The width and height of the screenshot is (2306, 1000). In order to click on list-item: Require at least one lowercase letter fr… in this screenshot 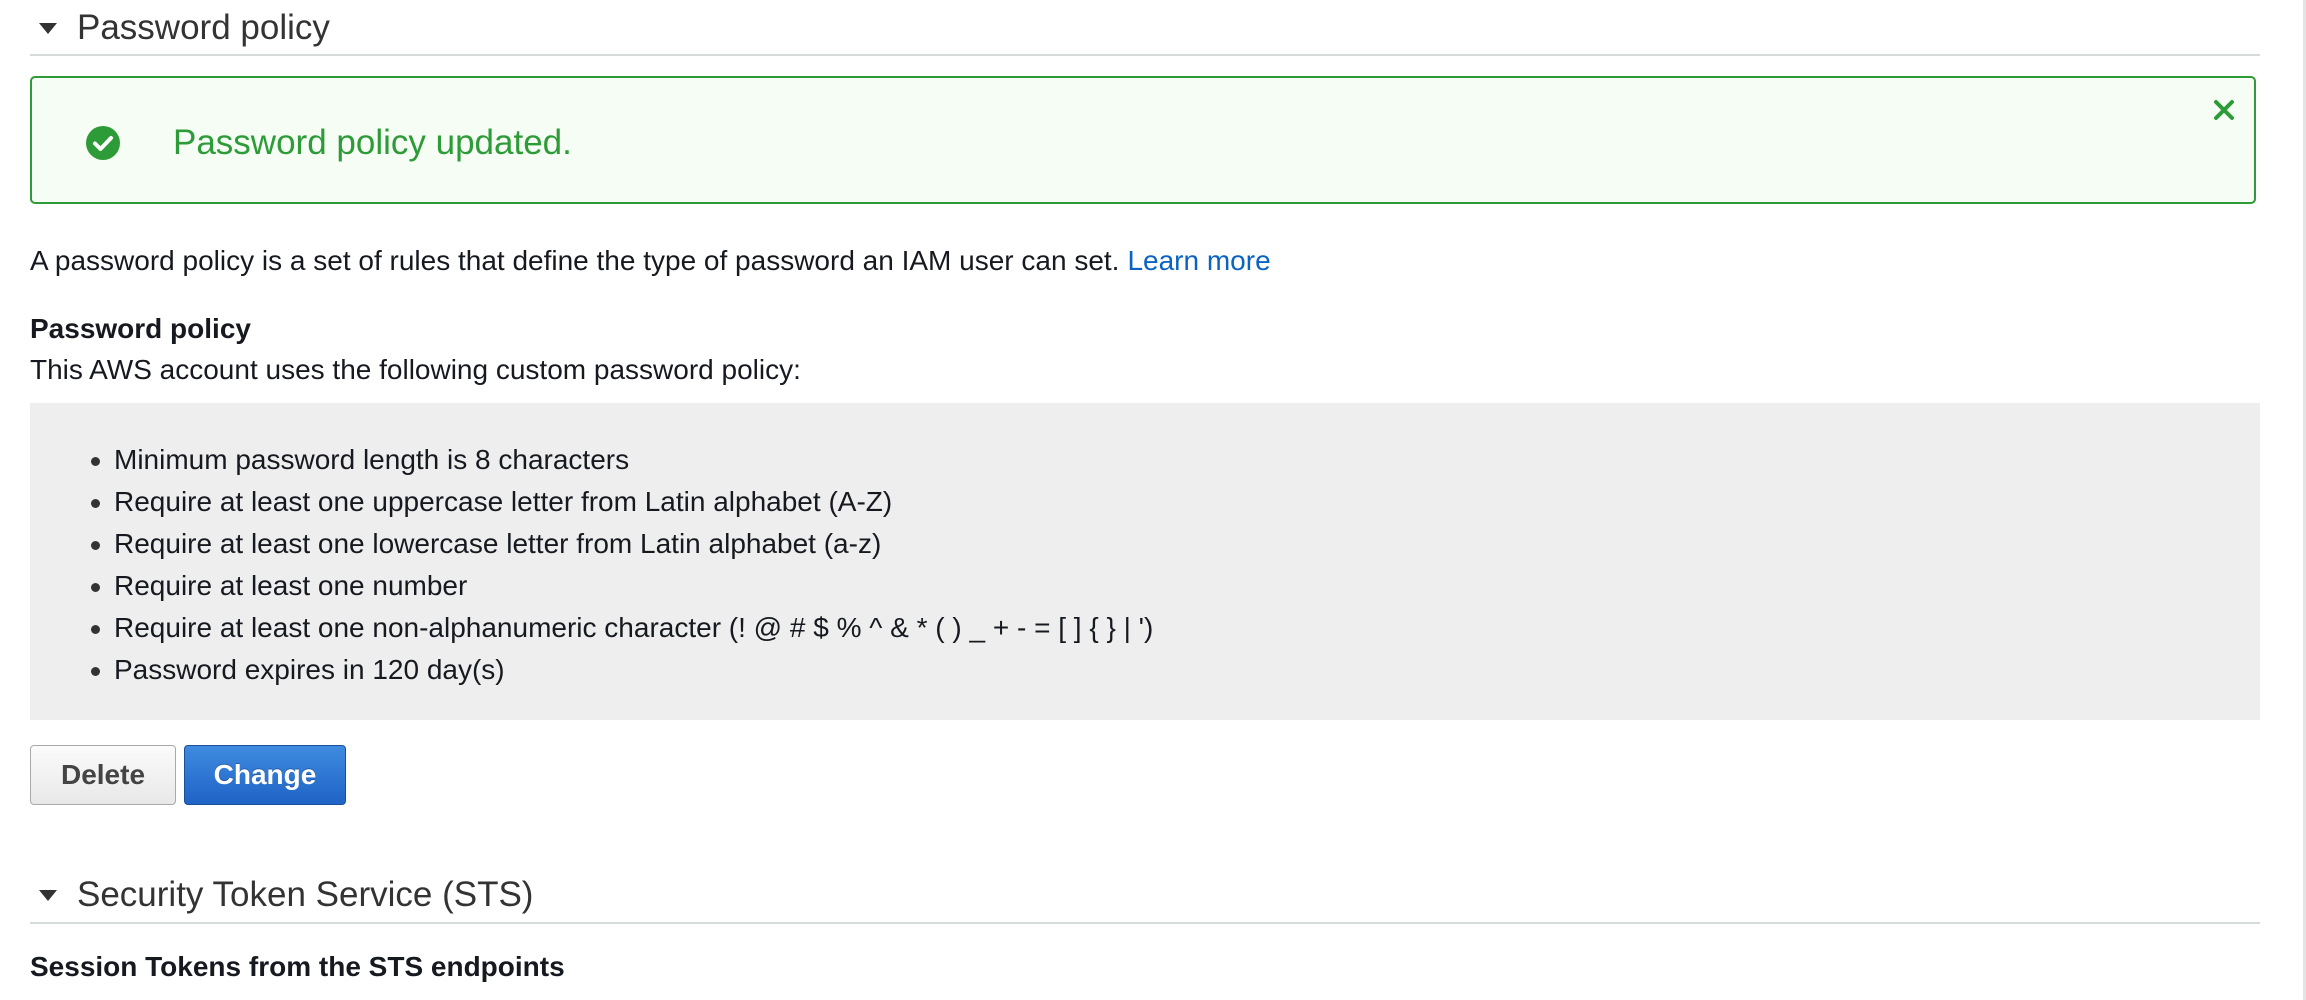, I will do `click(1175, 544)`.